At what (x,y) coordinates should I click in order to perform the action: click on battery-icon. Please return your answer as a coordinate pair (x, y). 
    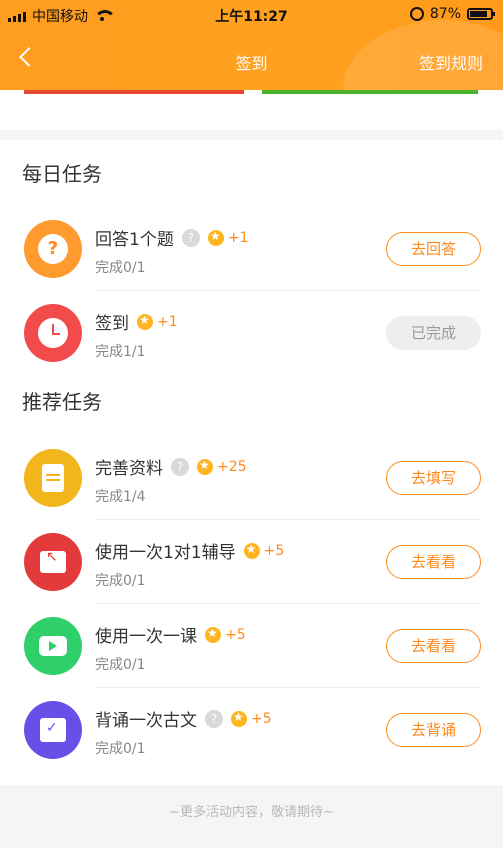
    Looking at the image, I should click on (481, 14).